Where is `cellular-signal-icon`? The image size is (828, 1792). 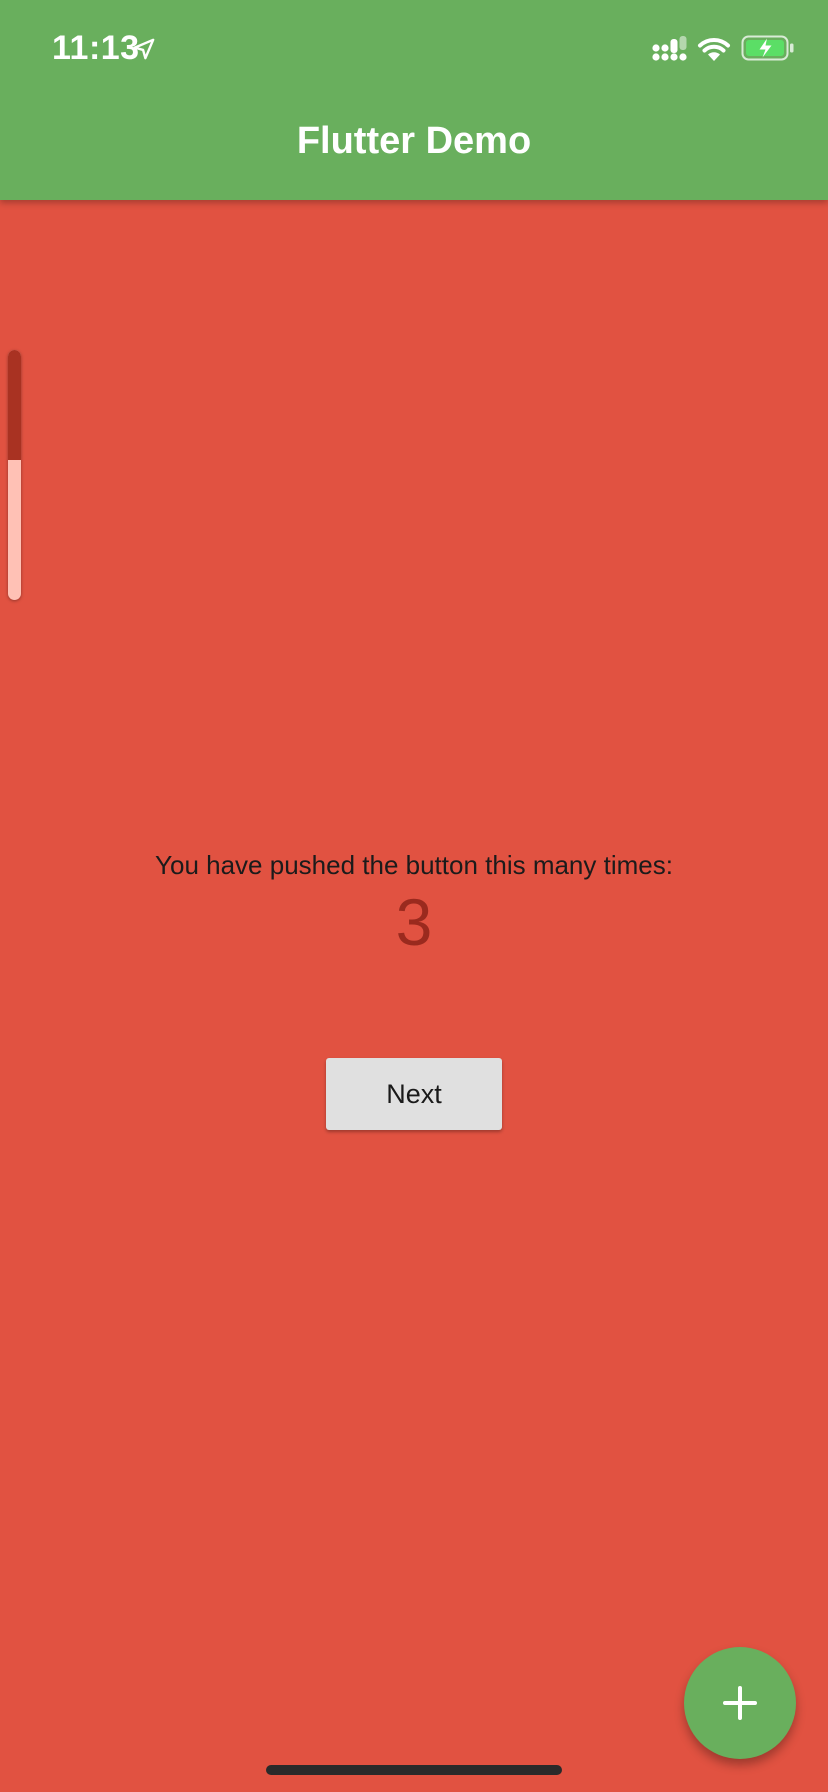 cellular-signal-icon is located at coordinates (669, 48).